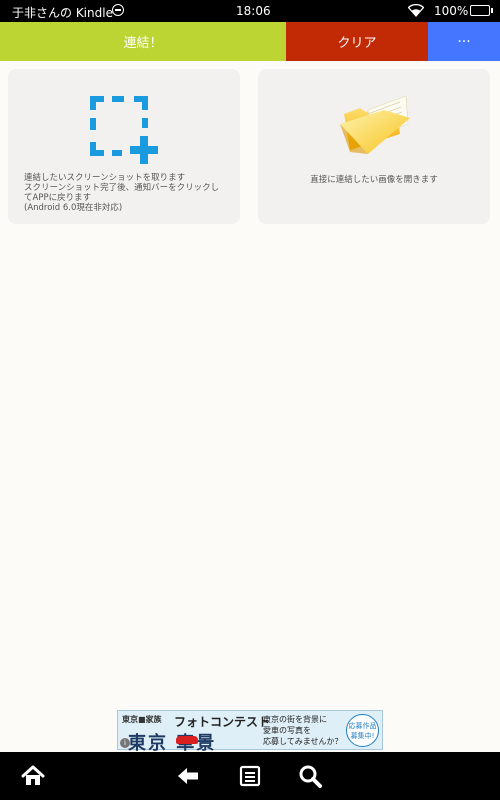 This screenshot has width=500, height=800. What do you see at coordinates (188, 776) in the screenshot?
I see `back-arrow-icon` at bounding box center [188, 776].